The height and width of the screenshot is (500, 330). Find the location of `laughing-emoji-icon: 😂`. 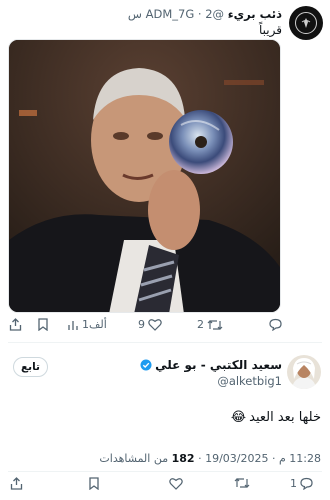

laughing-emoji-icon: 😂 is located at coordinates (238, 417).